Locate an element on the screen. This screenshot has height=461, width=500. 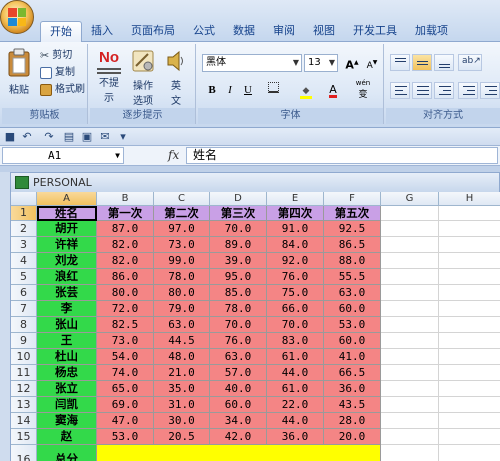
font-color-button: A is located at coordinates (333, 90).